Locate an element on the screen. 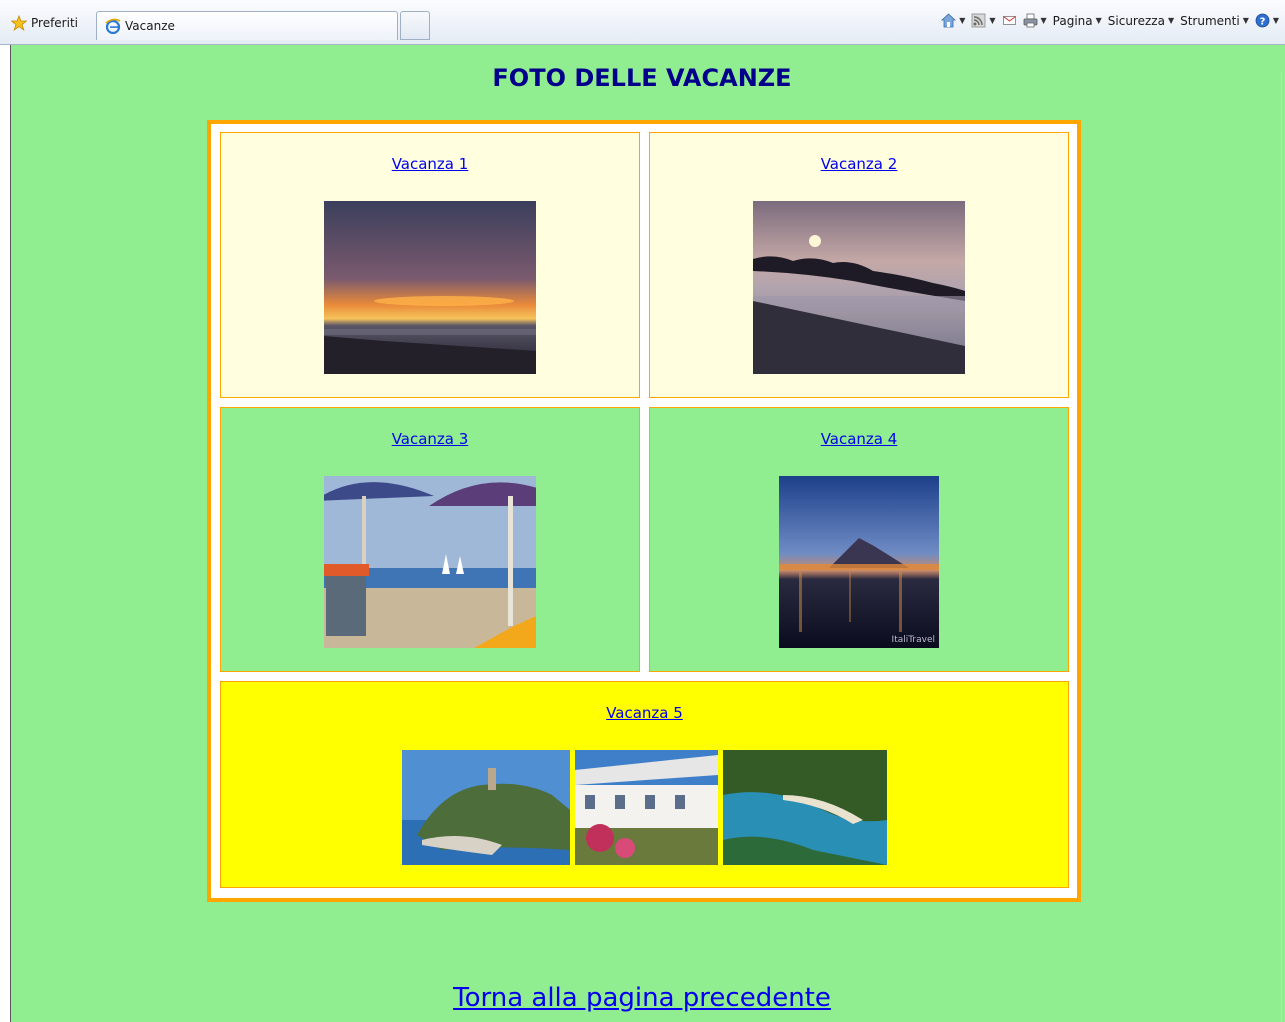 The image size is (1285, 1022). sicurezza-dropdown-arrow-icon: ▼ is located at coordinates (1171, 20).